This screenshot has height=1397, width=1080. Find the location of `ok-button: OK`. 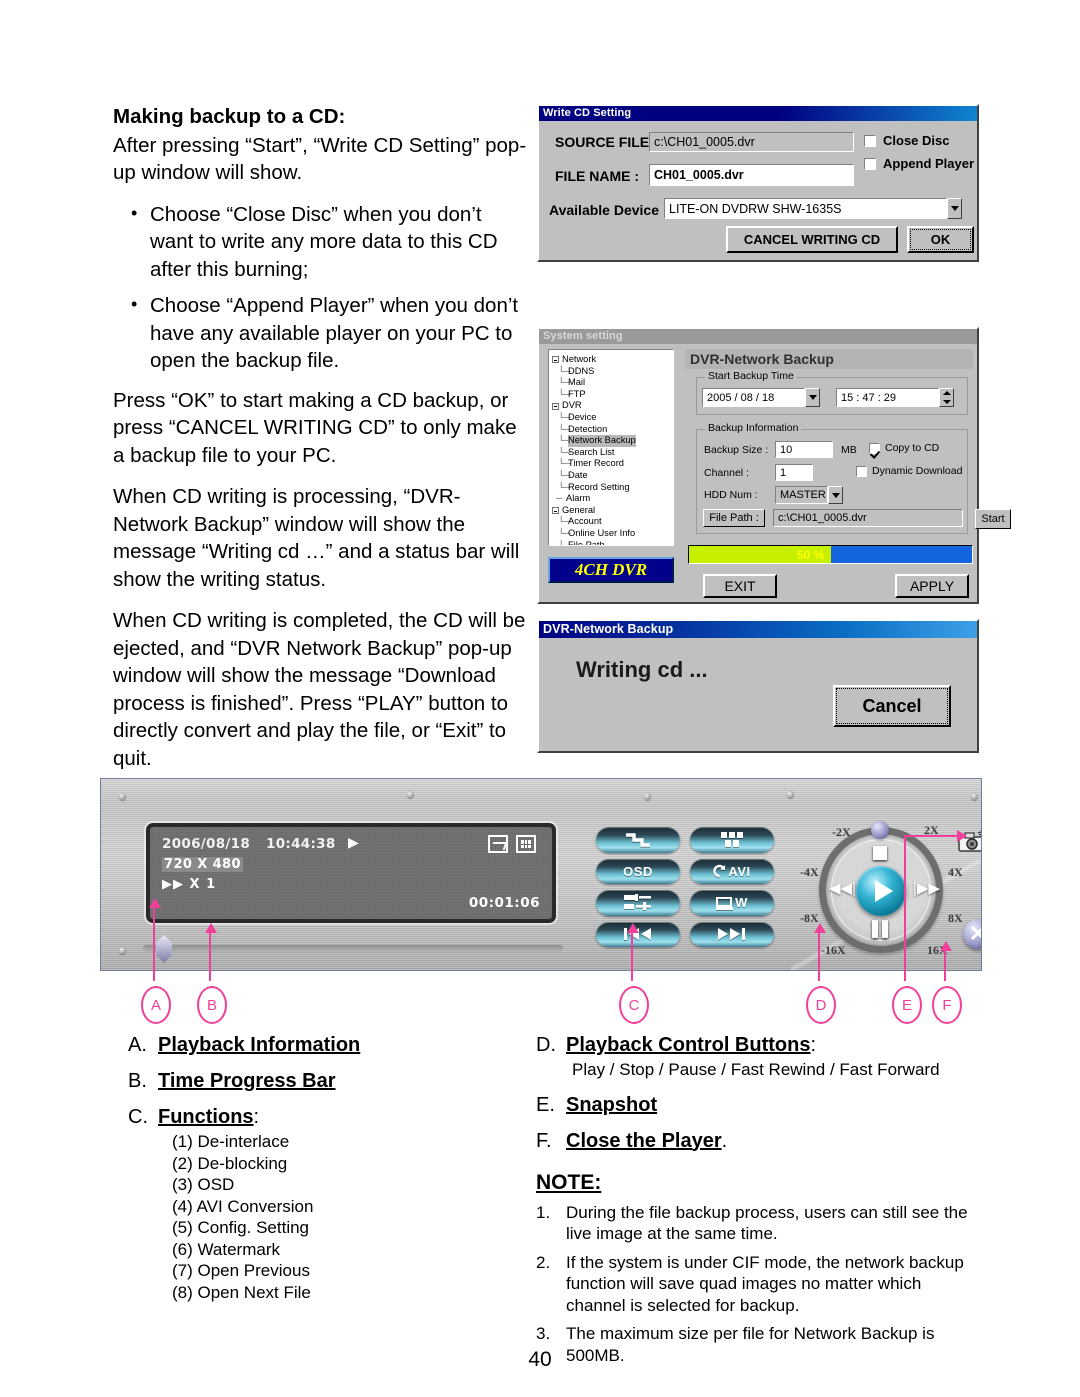

ok-button: OK is located at coordinates (940, 239).